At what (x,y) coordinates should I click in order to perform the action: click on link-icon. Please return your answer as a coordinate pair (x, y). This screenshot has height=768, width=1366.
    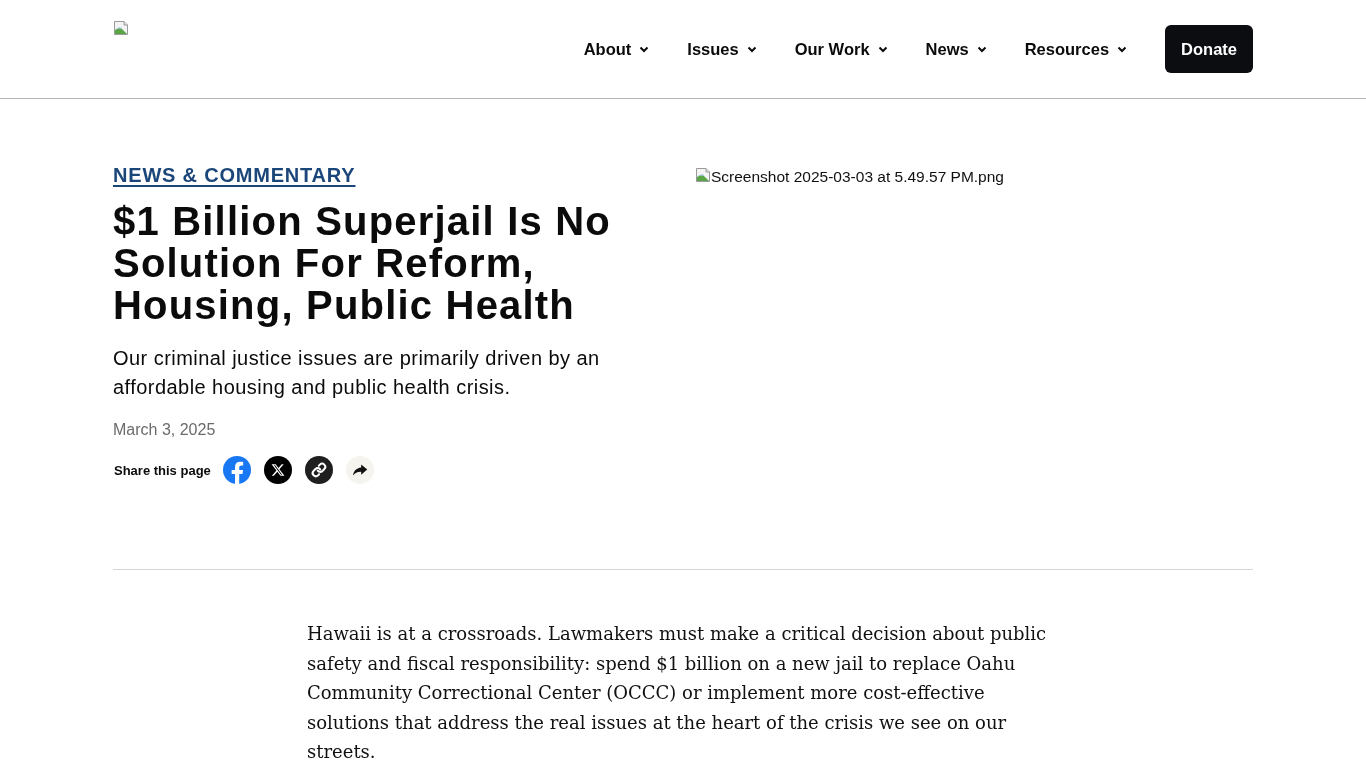
    Looking at the image, I should click on (318, 470).